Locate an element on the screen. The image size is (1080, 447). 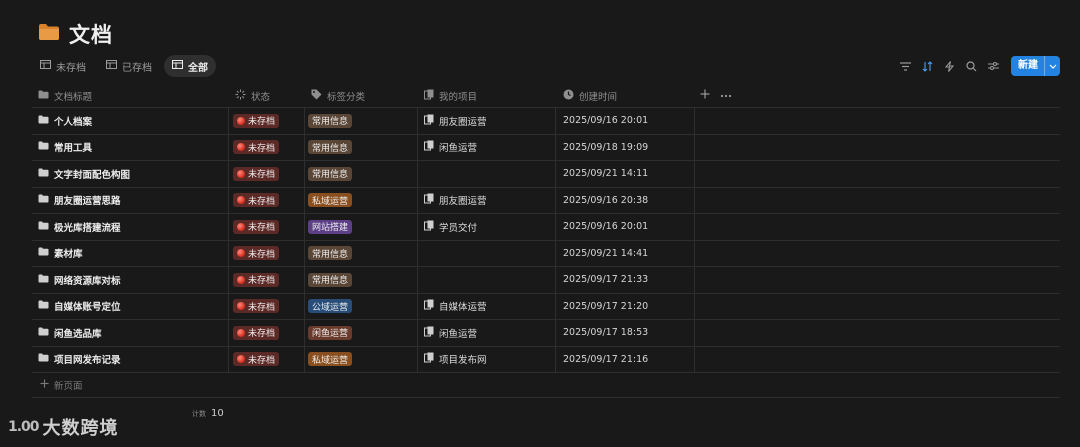
sort-icon is located at coordinates (927, 66).